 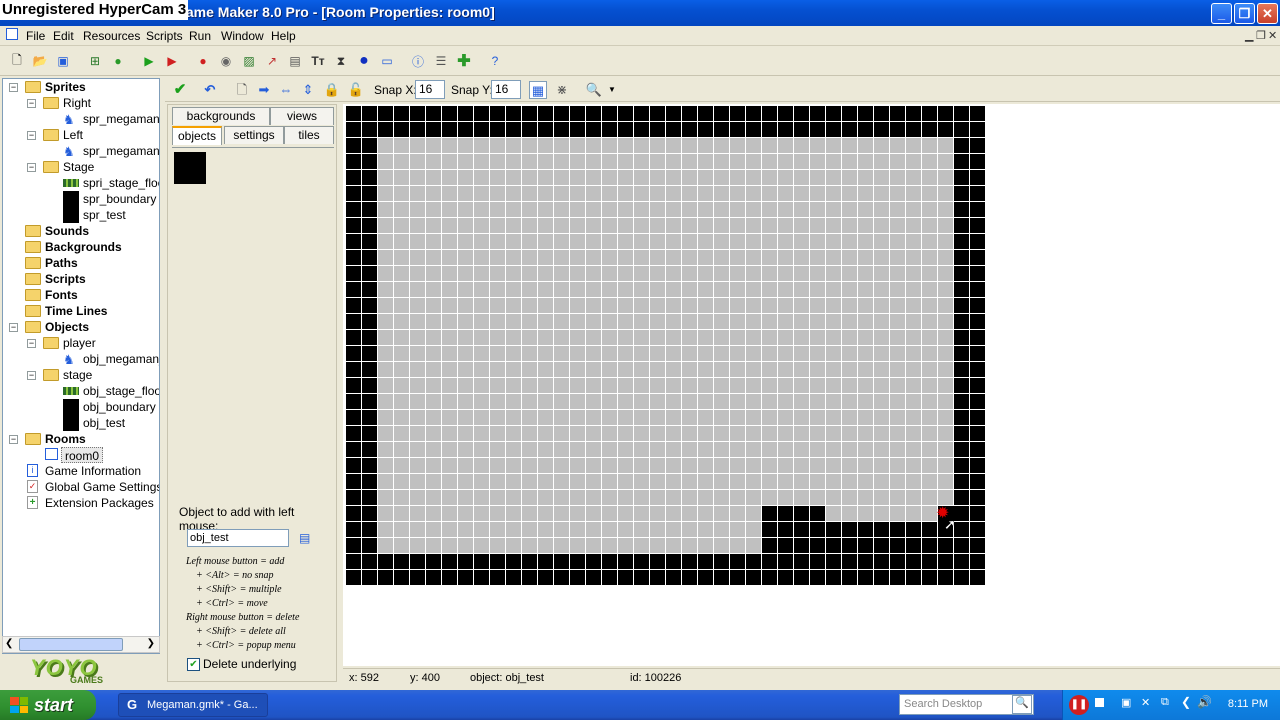 What do you see at coordinates (81, 644) in the screenshot?
I see `tree-horizontal-scrollbar: ❮ ❯` at bounding box center [81, 644].